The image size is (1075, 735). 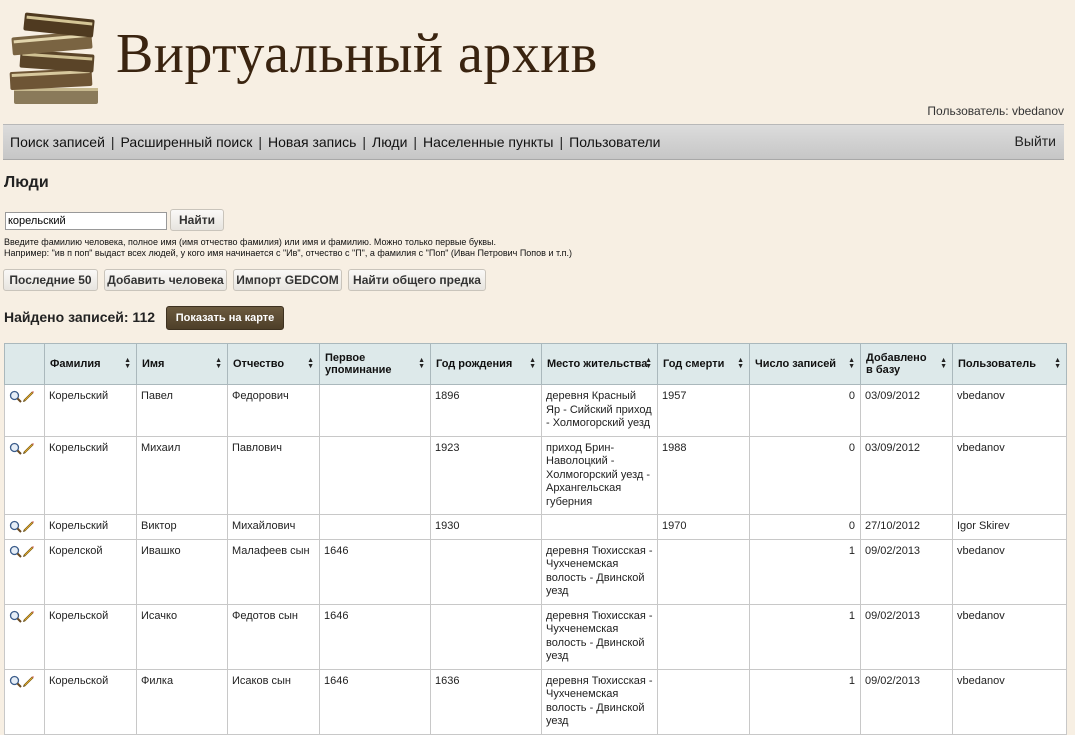 I want to click on site-title: Виртуальный архив, so click(x=357, y=54).